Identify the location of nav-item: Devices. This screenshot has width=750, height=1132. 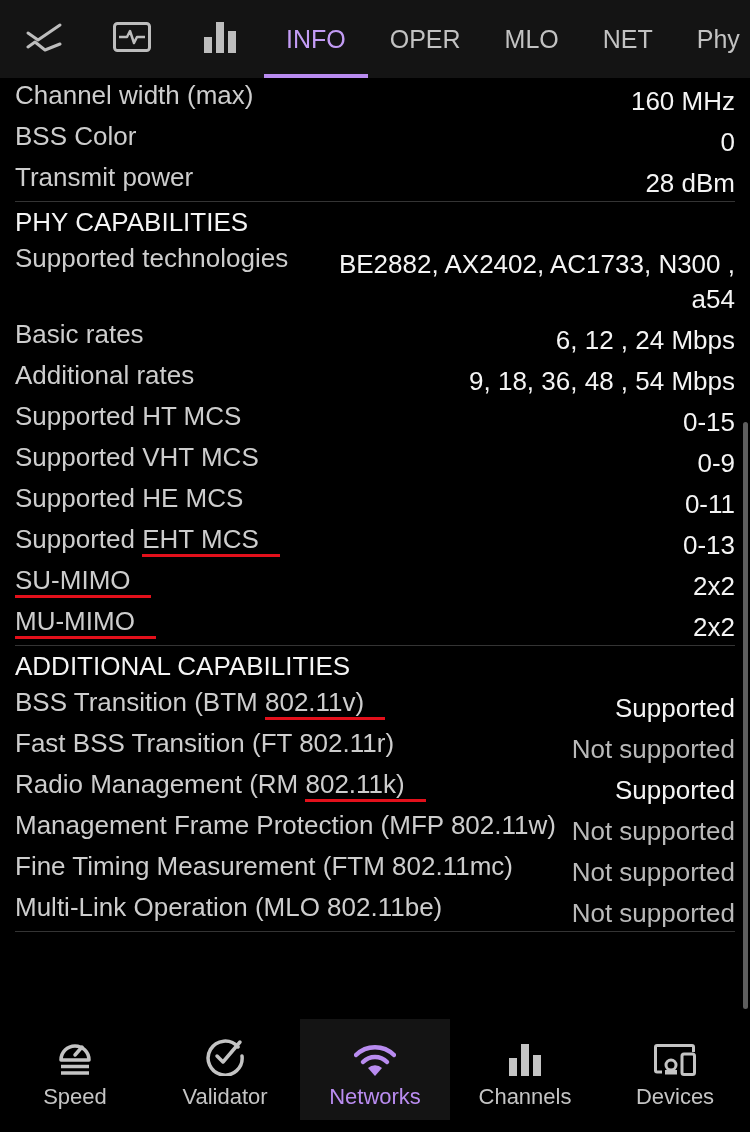
(675, 1069).